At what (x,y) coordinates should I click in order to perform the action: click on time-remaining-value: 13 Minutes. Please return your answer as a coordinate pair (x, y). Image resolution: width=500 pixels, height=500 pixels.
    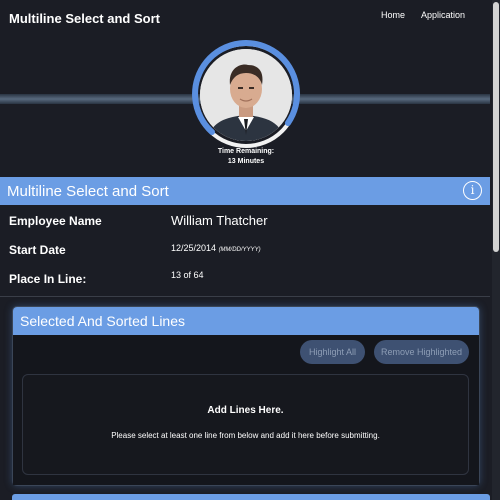
    Looking at the image, I should click on (246, 161).